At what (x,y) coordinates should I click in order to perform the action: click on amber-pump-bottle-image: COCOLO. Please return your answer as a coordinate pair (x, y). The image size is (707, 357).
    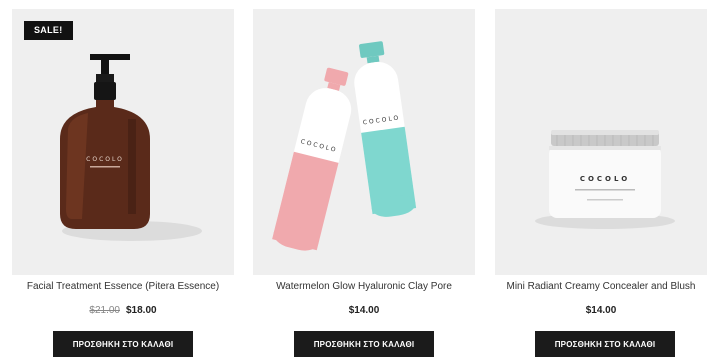
    Looking at the image, I should click on (131, 147).